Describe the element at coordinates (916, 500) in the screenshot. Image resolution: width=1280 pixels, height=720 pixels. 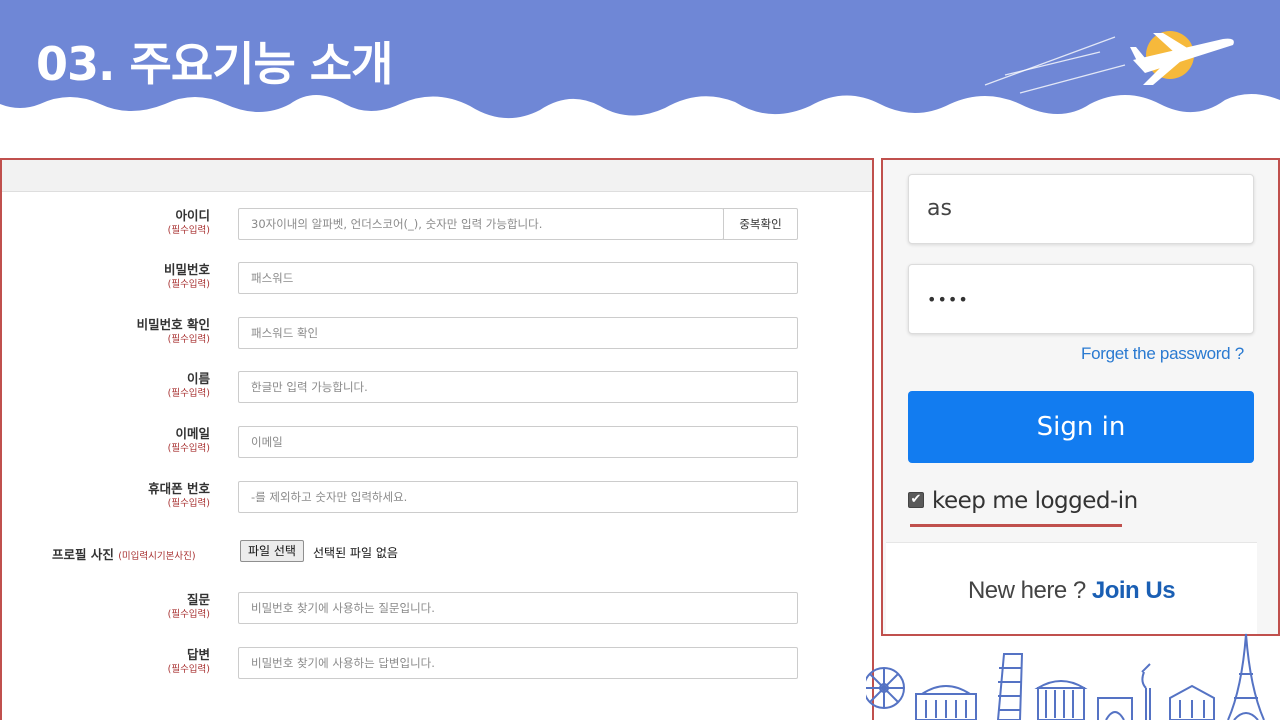
I see `remember-me-checkbox: ✔` at that location.